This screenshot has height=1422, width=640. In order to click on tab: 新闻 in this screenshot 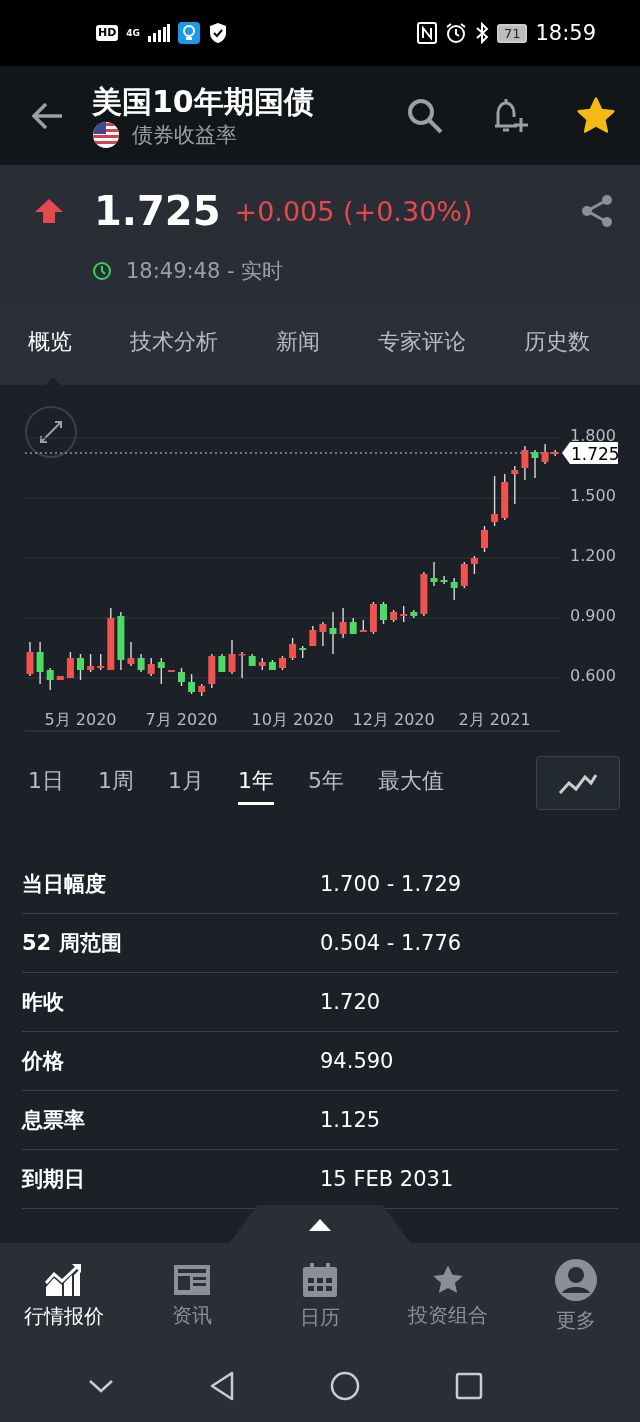, I will do `click(298, 341)`.